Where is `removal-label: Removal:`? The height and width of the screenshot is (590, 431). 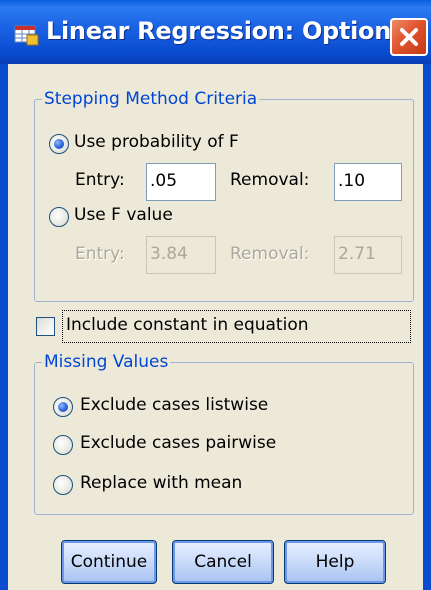 removal-label: Removal: is located at coordinates (270, 180).